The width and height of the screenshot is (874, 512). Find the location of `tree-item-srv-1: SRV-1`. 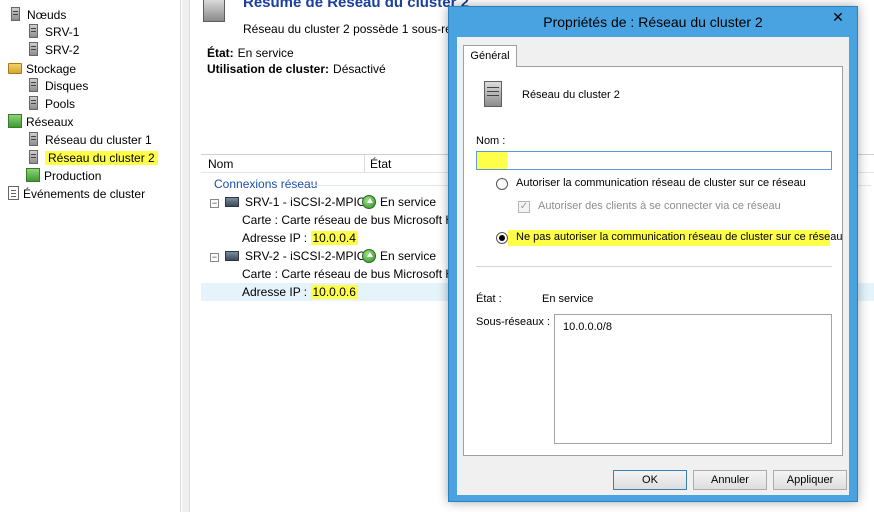

tree-item-srv-1: SRV-1 is located at coordinates (52, 32).